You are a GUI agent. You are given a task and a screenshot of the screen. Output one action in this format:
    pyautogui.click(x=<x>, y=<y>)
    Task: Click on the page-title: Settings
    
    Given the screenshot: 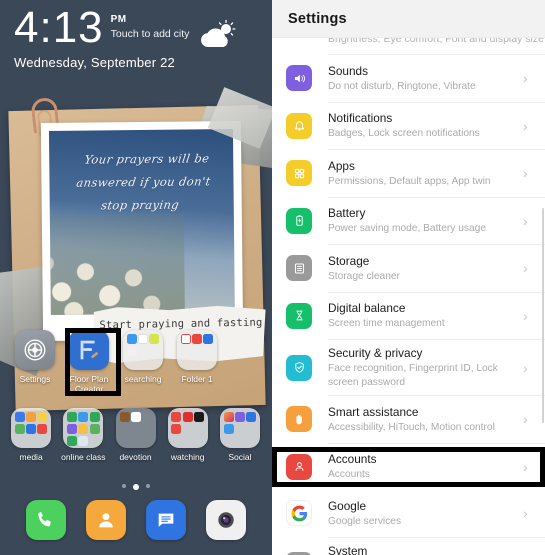 What is the action you would take?
    pyautogui.click(x=317, y=18)
    